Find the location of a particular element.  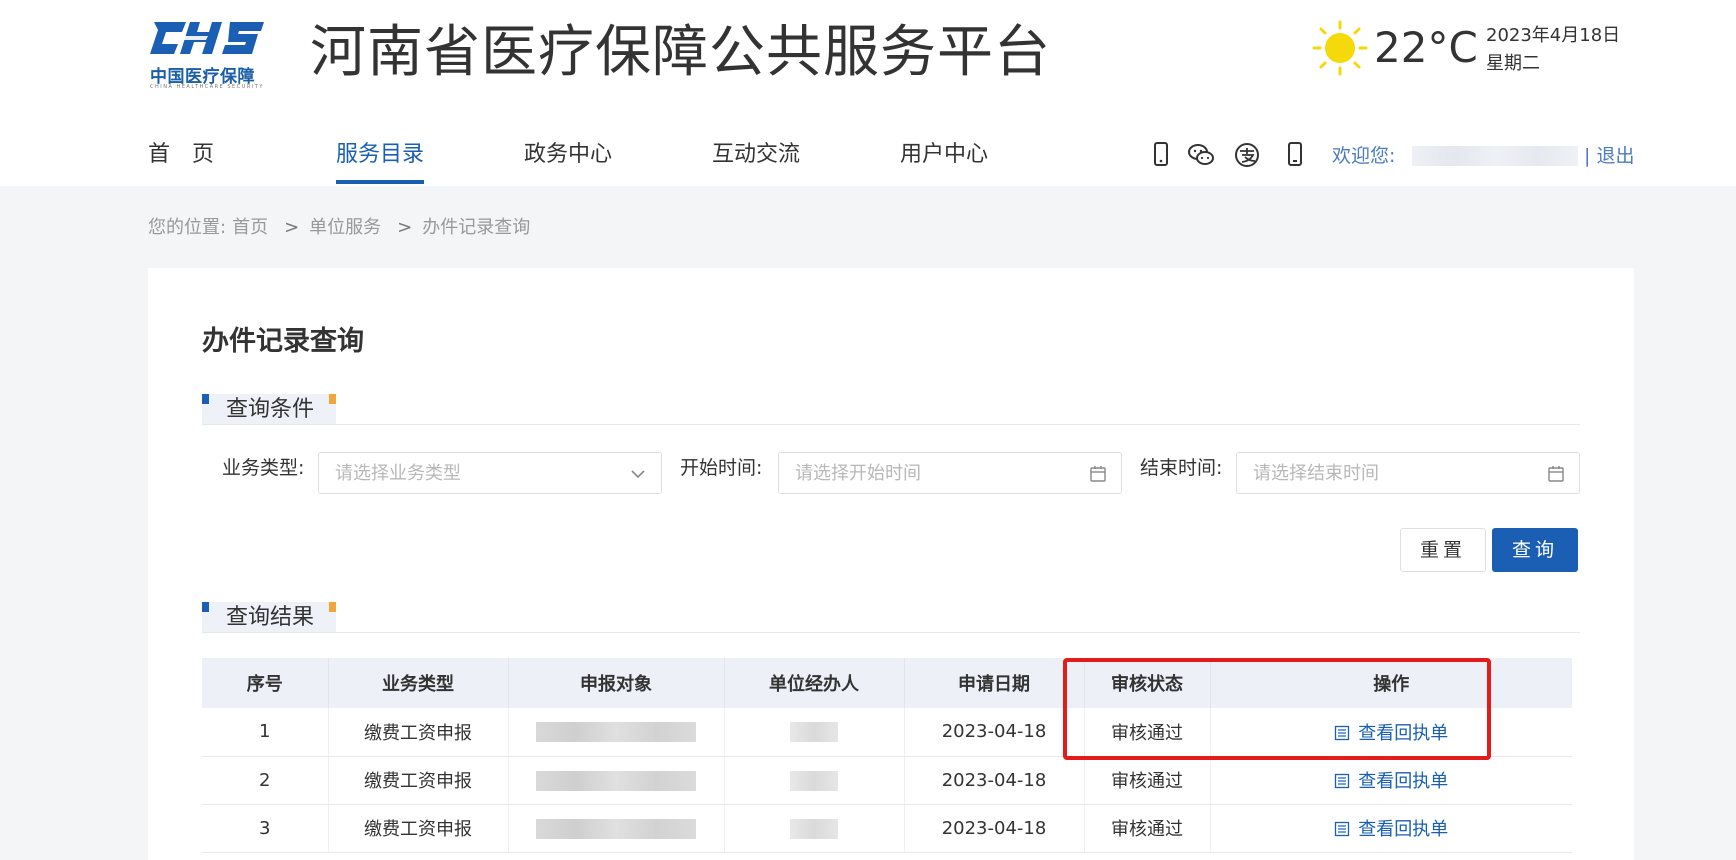

alipay-icon is located at coordinates (1247, 155).